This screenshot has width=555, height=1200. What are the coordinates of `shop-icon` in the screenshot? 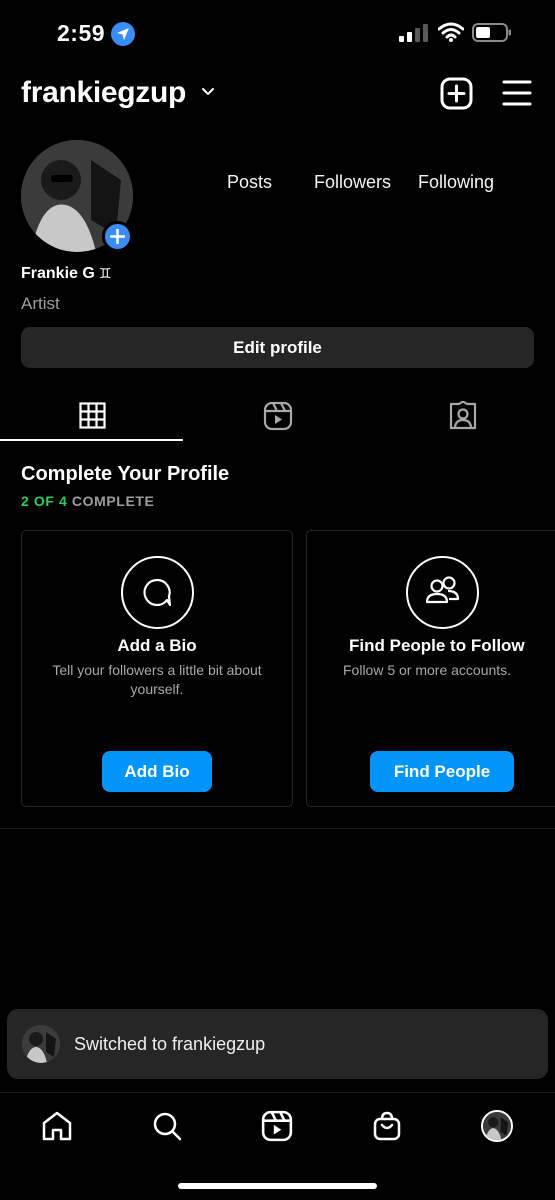 It's located at (387, 1126).